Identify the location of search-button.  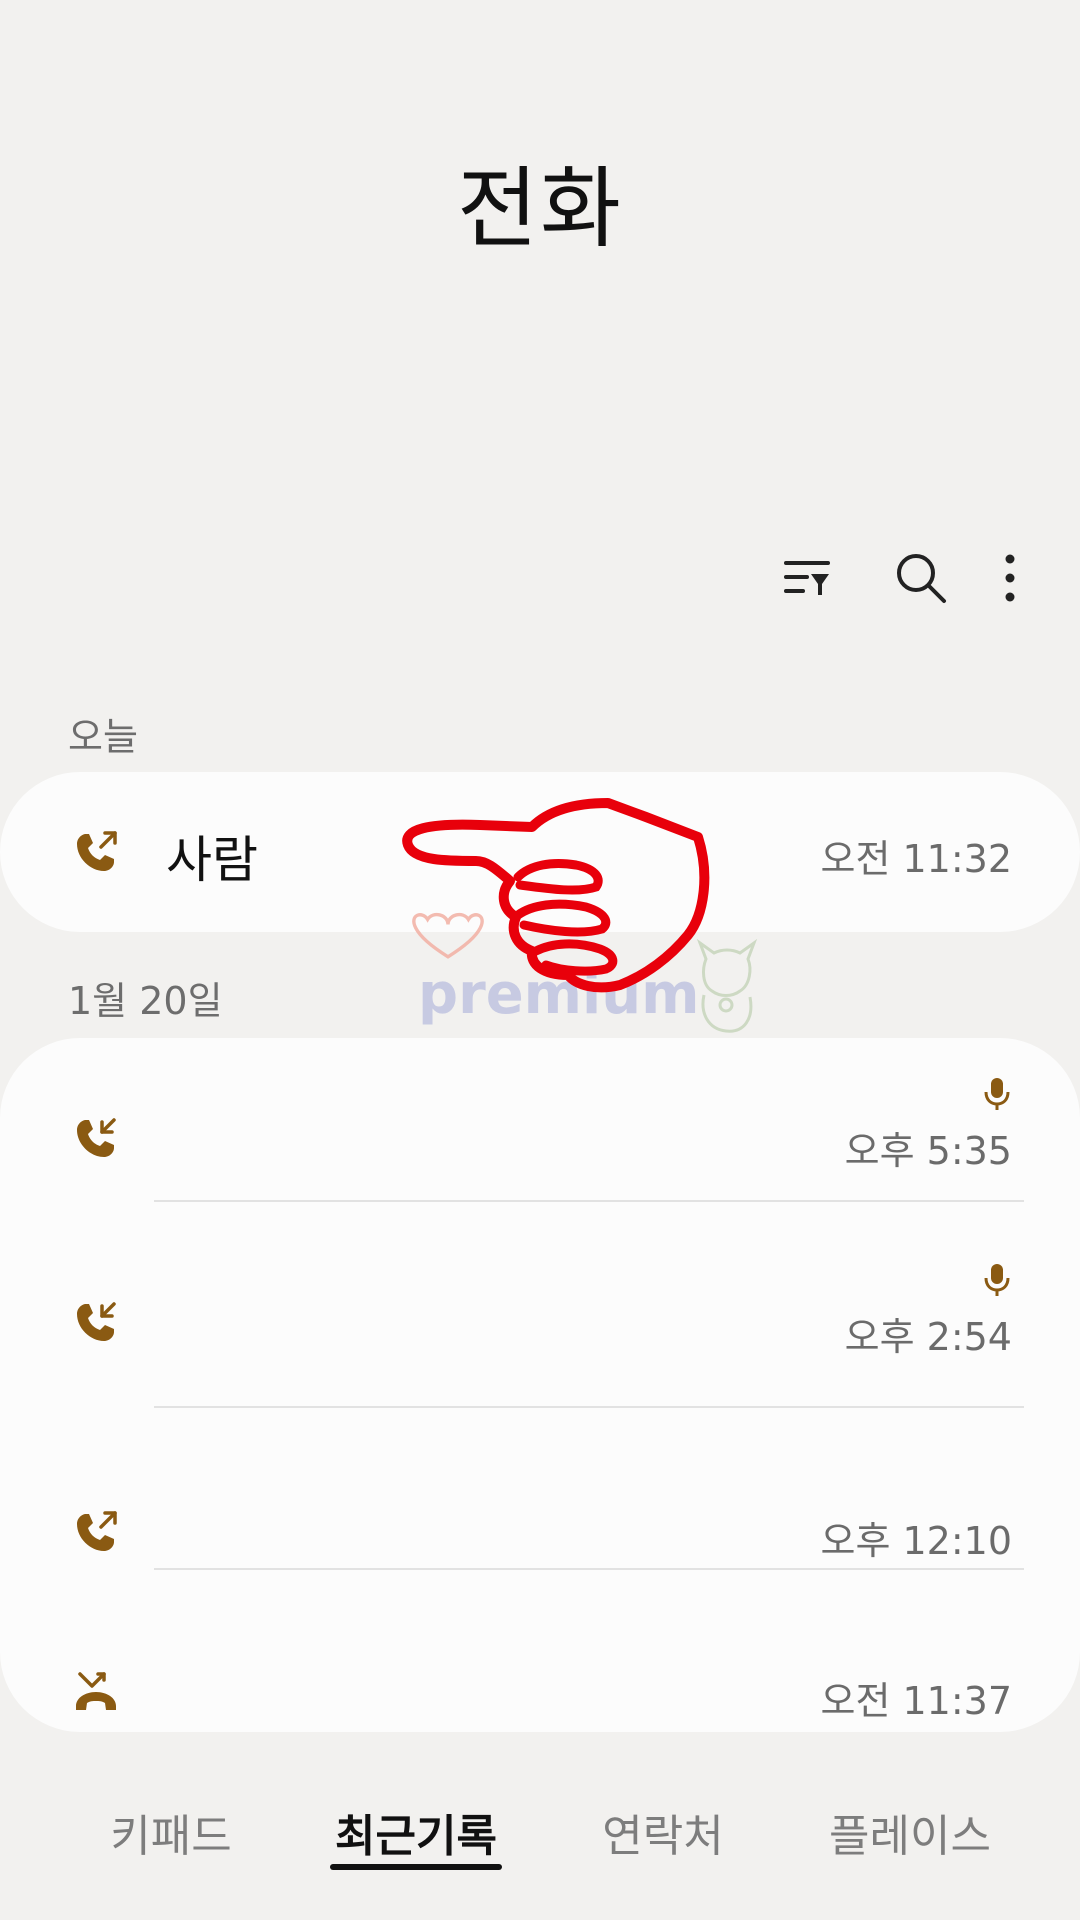
(921, 578).